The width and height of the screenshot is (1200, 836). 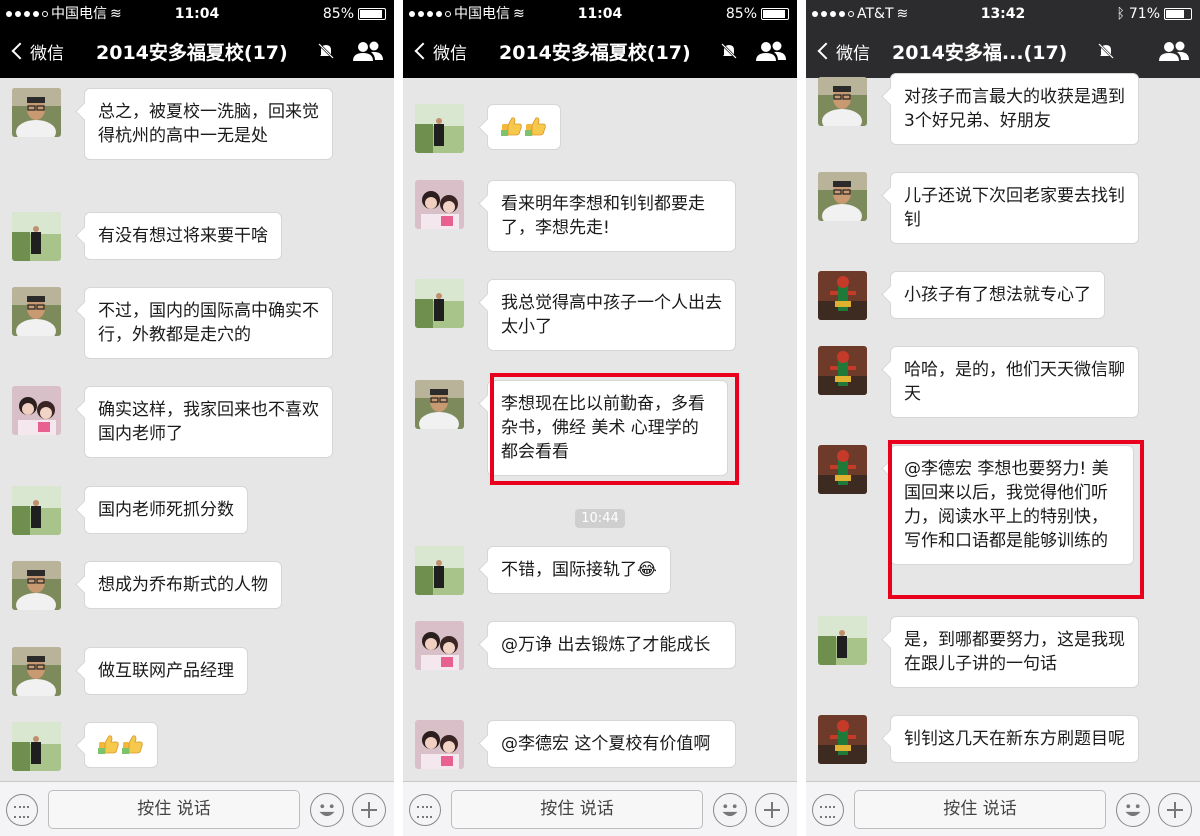 What do you see at coordinates (183, 236) in the screenshot?
I see `message-bubble: 有没有想过将来要干啥` at bounding box center [183, 236].